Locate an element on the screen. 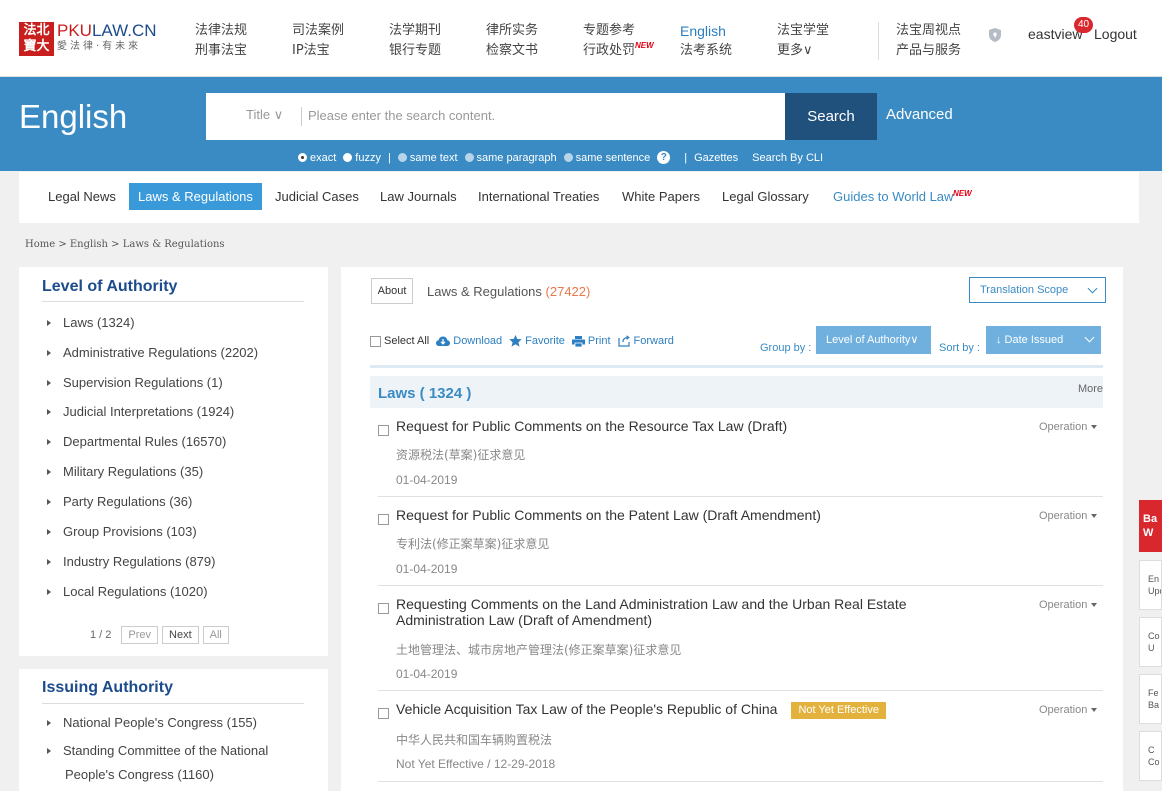  page-indicator: 1 / 2 is located at coordinates (101, 635).